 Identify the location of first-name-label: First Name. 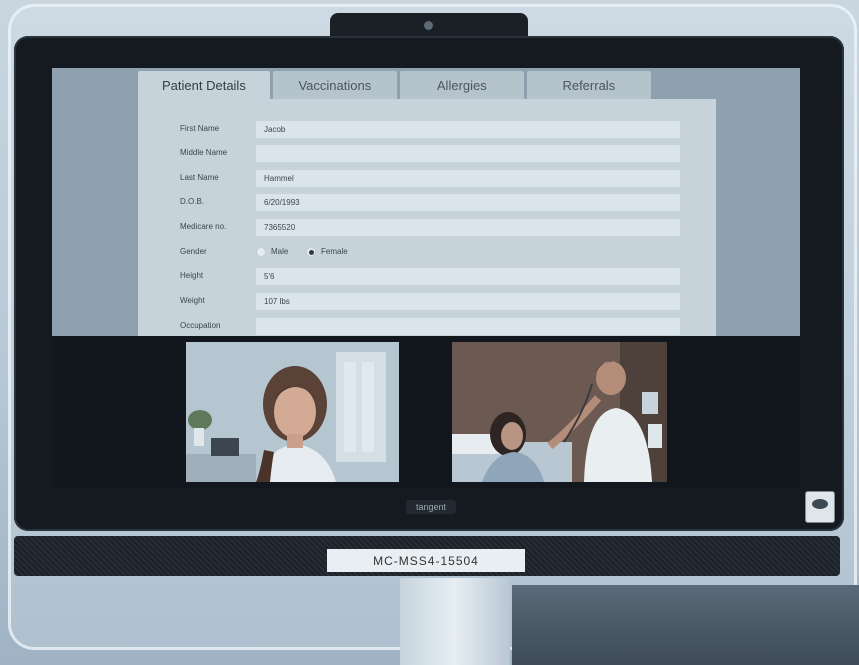
(200, 128).